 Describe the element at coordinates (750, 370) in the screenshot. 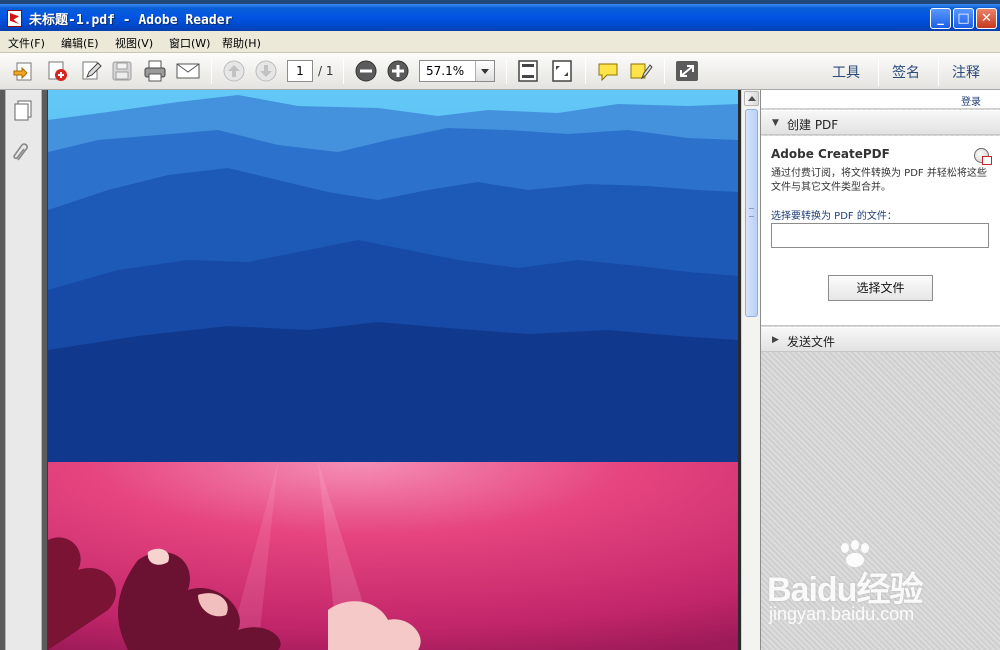

I see `vertical-scrollbar` at that location.